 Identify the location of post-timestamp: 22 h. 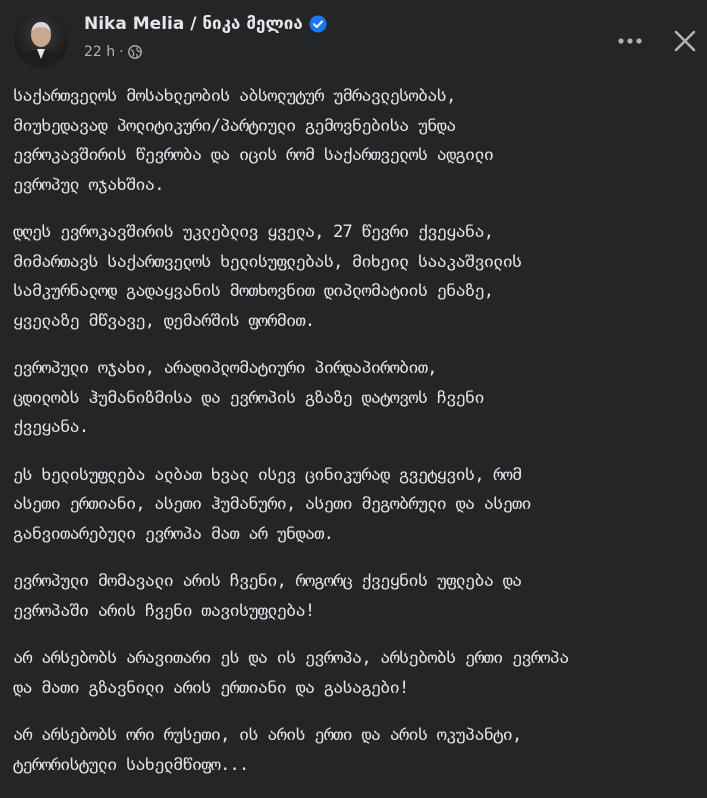
(99, 52).